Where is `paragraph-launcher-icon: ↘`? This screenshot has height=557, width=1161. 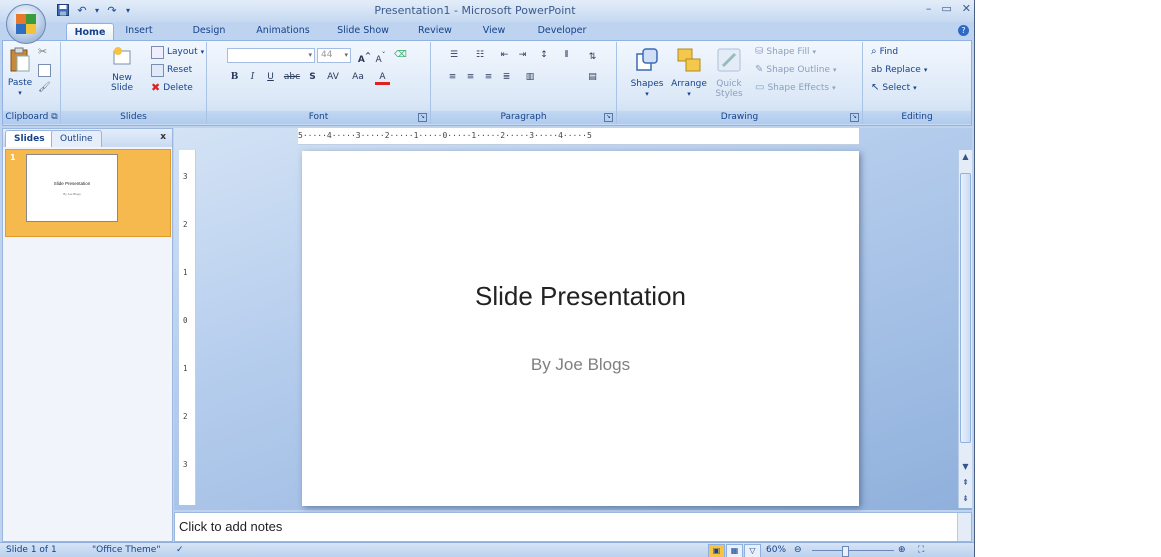 paragraph-launcher-icon: ↘ is located at coordinates (608, 117).